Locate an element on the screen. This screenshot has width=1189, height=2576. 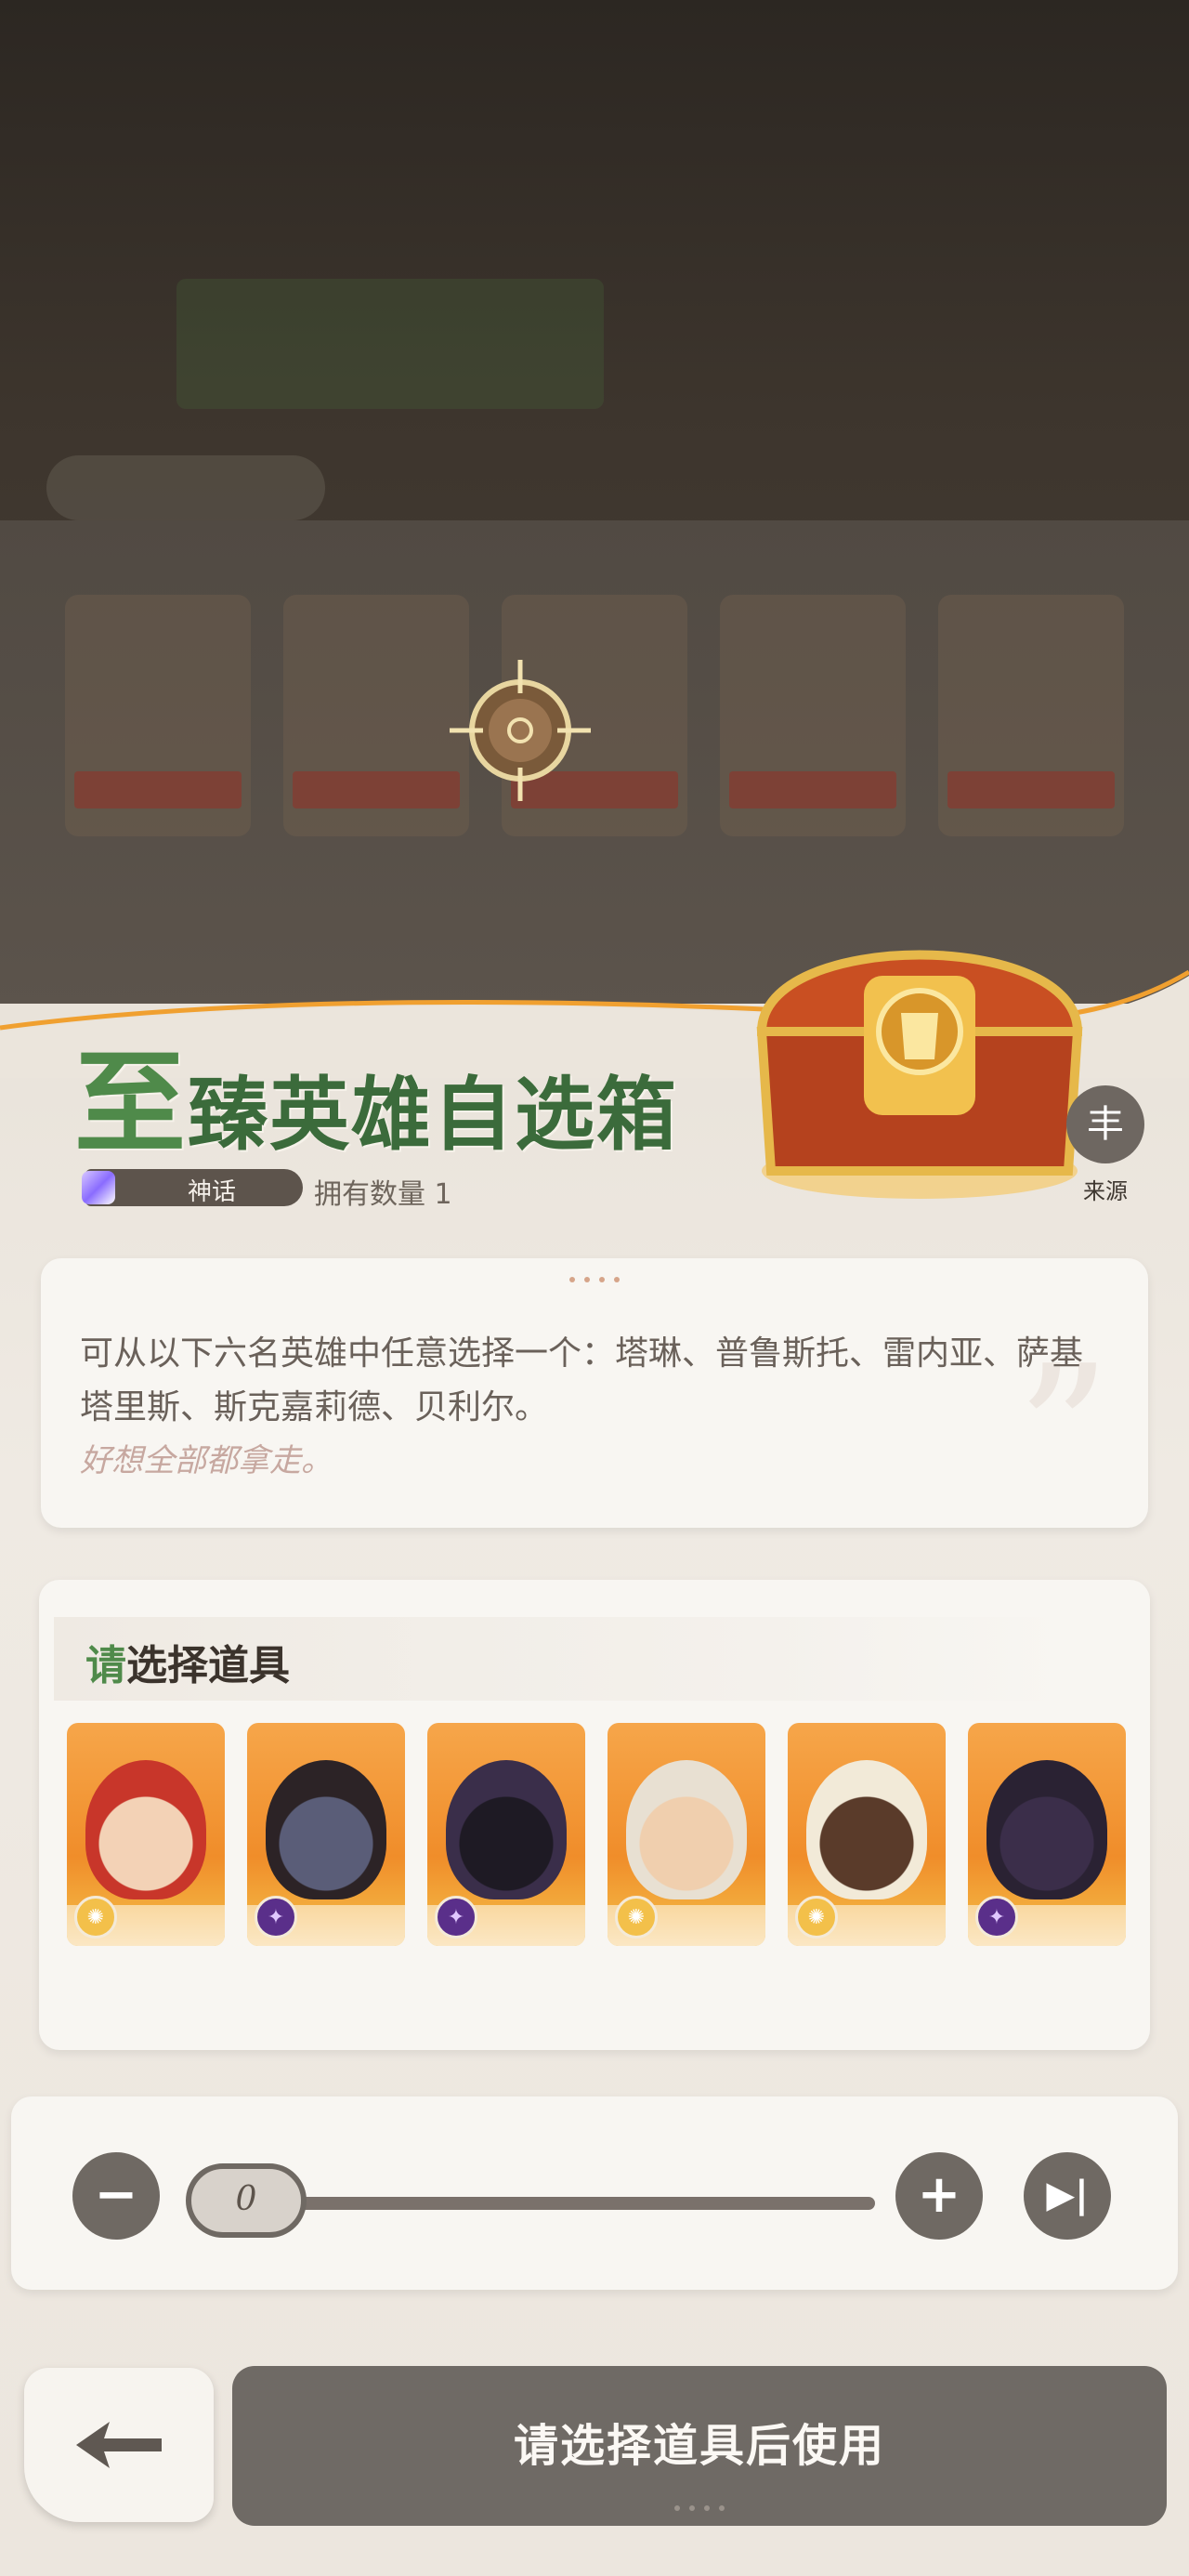
source-button: 丰 is located at coordinates (1105, 1124).